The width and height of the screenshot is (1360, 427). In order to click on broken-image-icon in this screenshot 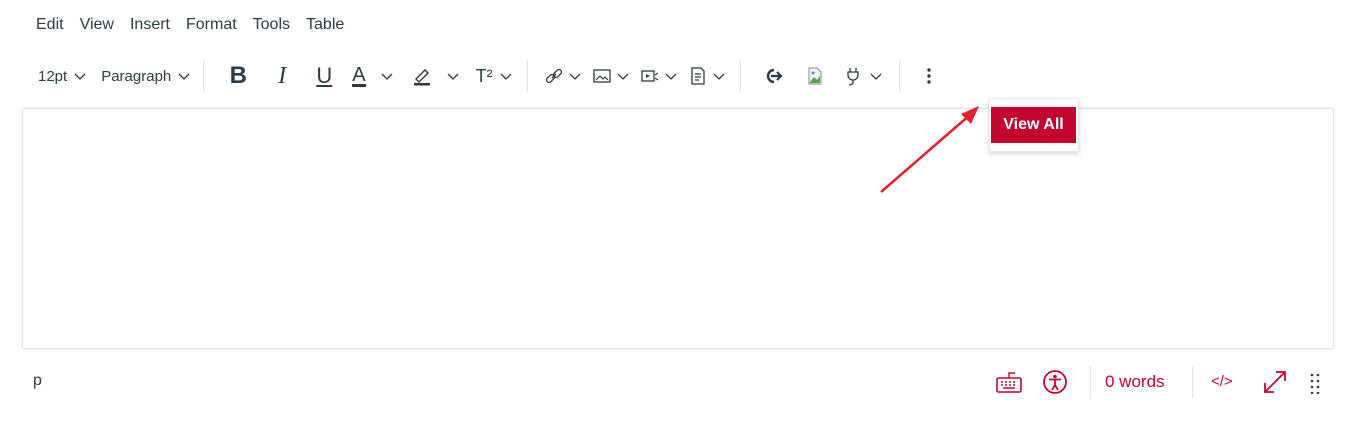, I will do `click(815, 76)`.